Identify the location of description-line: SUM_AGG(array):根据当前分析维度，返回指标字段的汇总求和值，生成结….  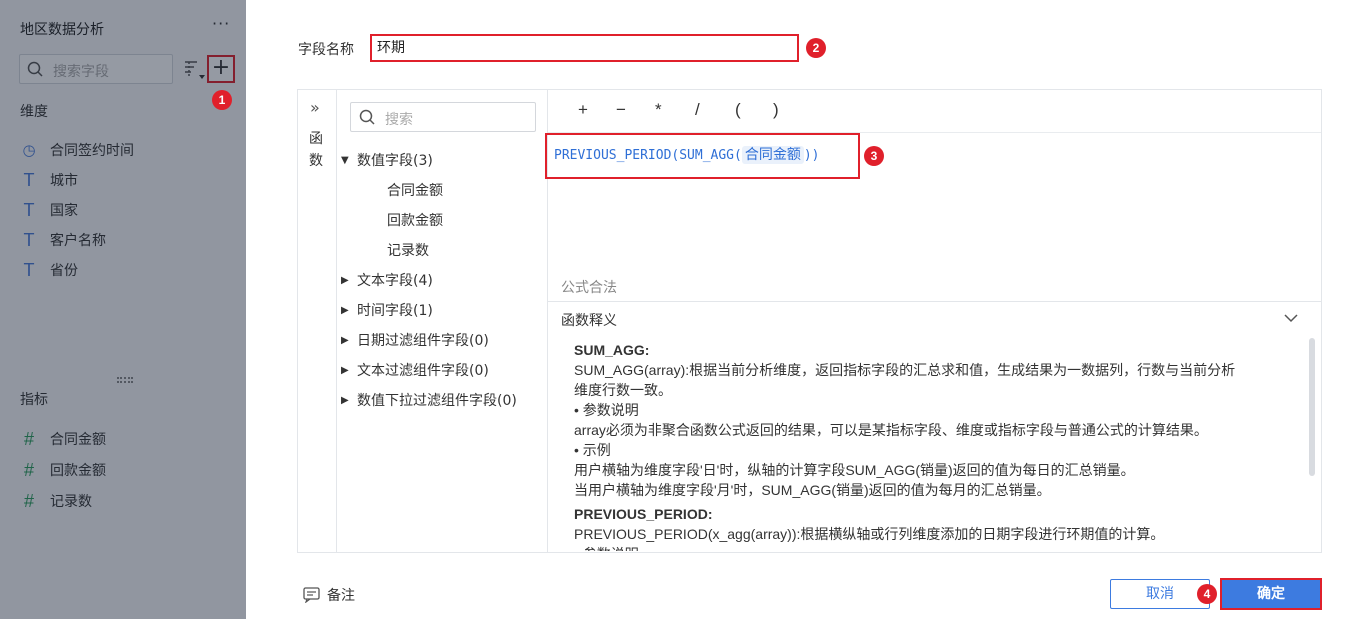
(905, 370).